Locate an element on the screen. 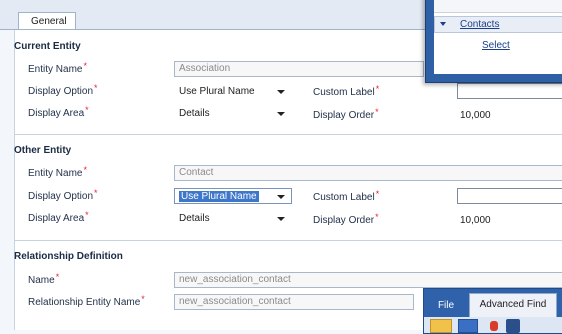 The width and height of the screenshot is (562, 334). section-relationship-definition: Relationship Definition is located at coordinates (68, 256).